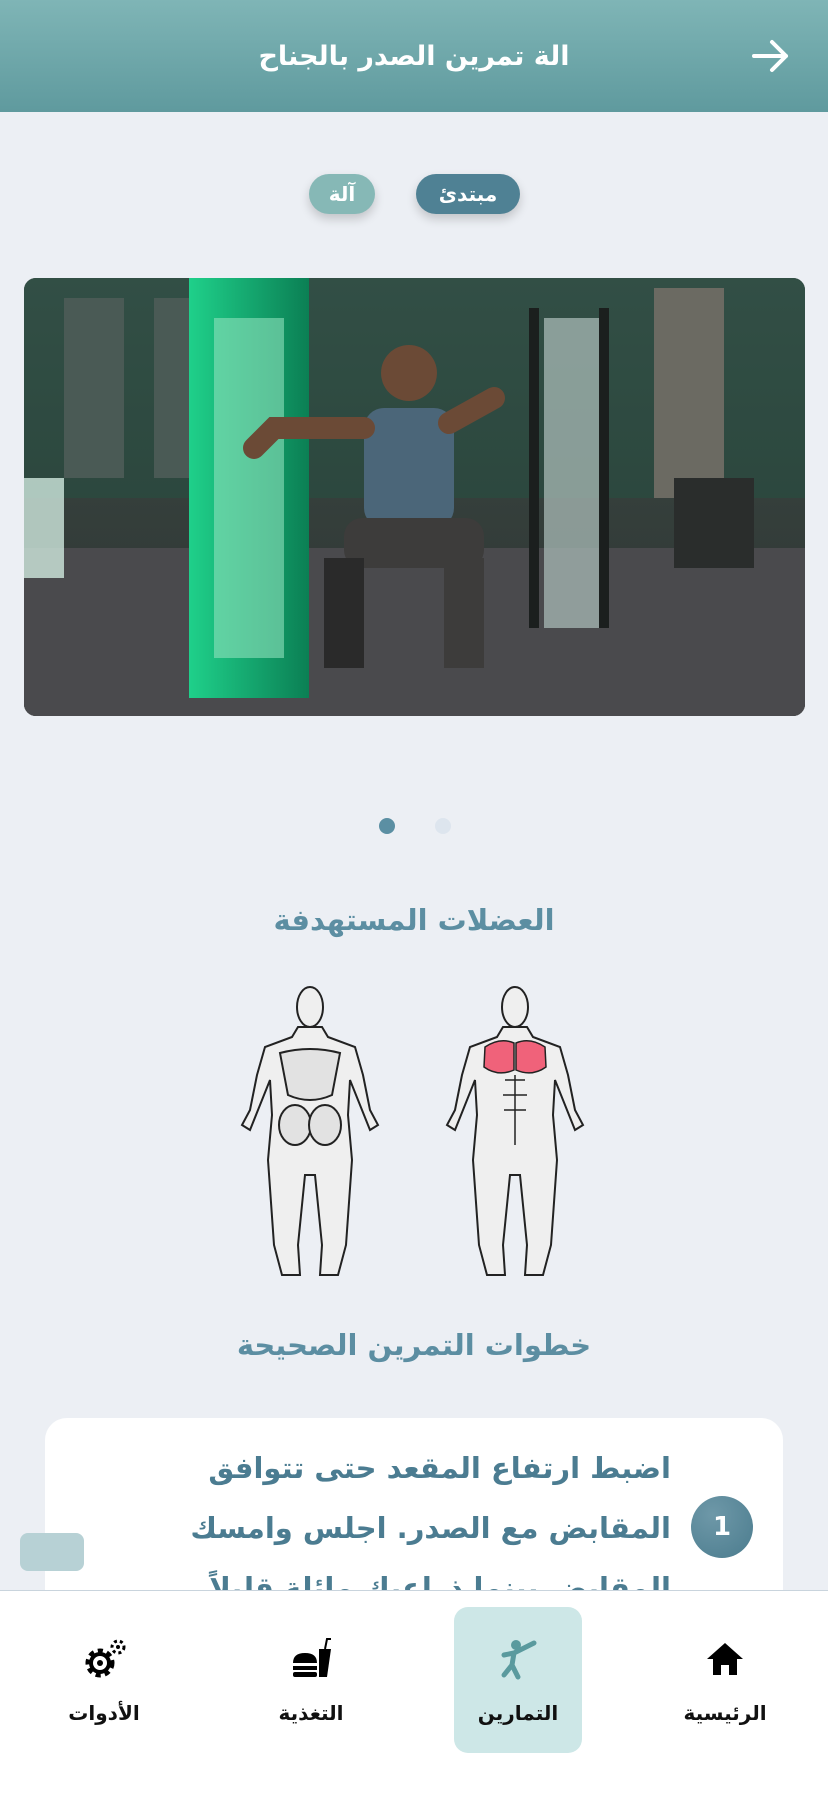 This screenshot has width=828, height=1793. I want to click on nav-label-home: الرئيسية, so click(725, 1713).